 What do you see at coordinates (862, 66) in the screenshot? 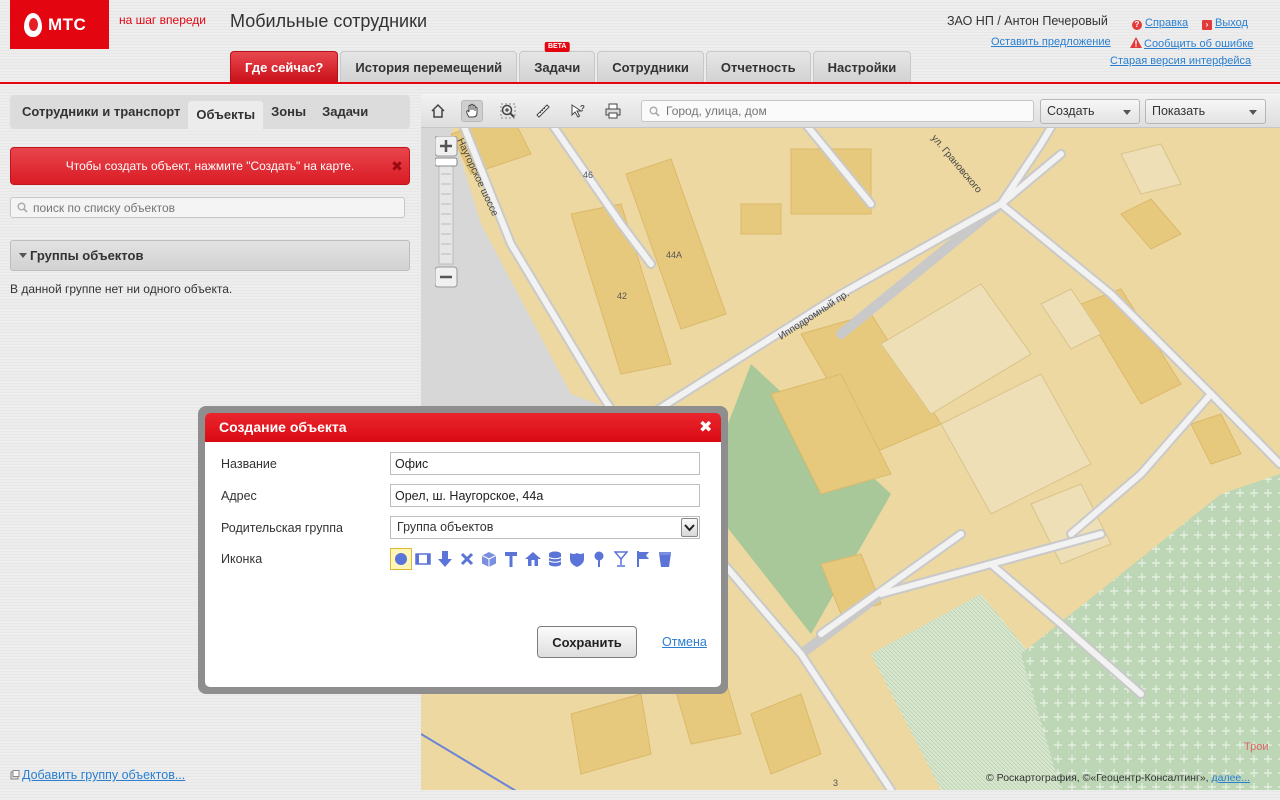
I see `tab-settings: Настройки` at bounding box center [862, 66].